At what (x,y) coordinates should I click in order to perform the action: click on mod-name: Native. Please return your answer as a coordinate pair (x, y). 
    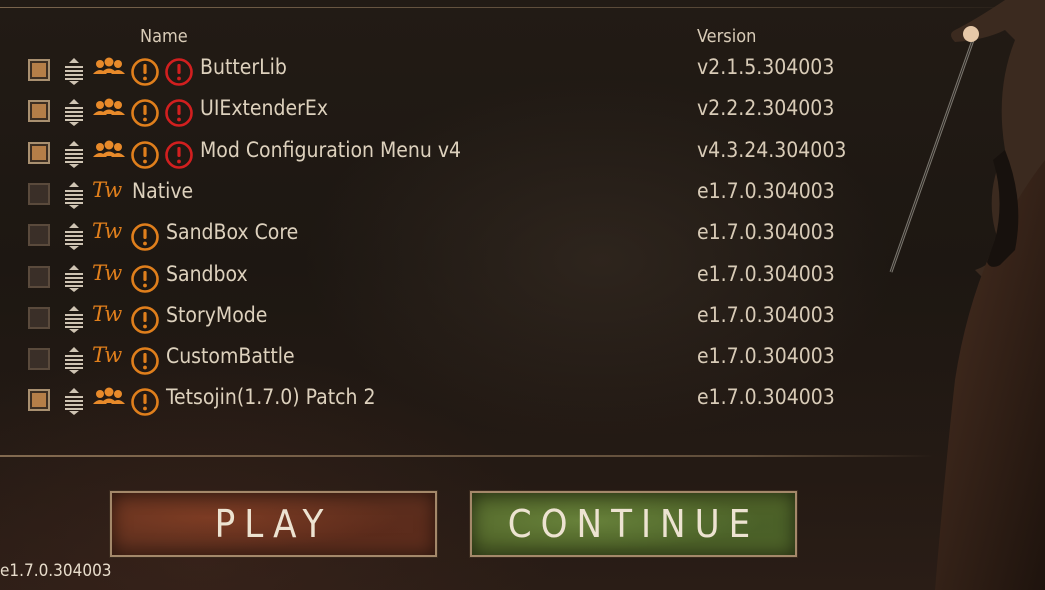
    Looking at the image, I should click on (163, 190).